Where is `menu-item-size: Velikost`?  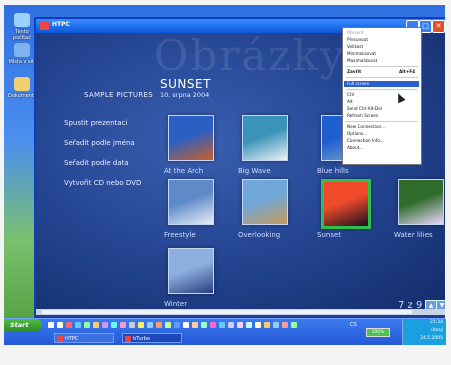
menu-item-size: Velikost is located at coordinates (383, 47).